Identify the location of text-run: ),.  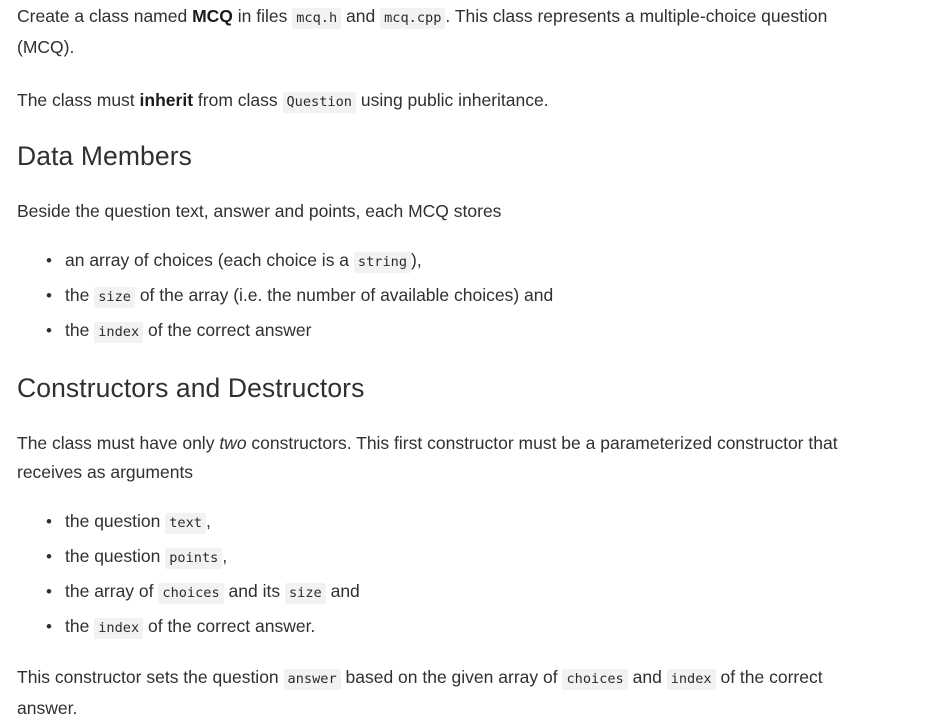
(416, 260).